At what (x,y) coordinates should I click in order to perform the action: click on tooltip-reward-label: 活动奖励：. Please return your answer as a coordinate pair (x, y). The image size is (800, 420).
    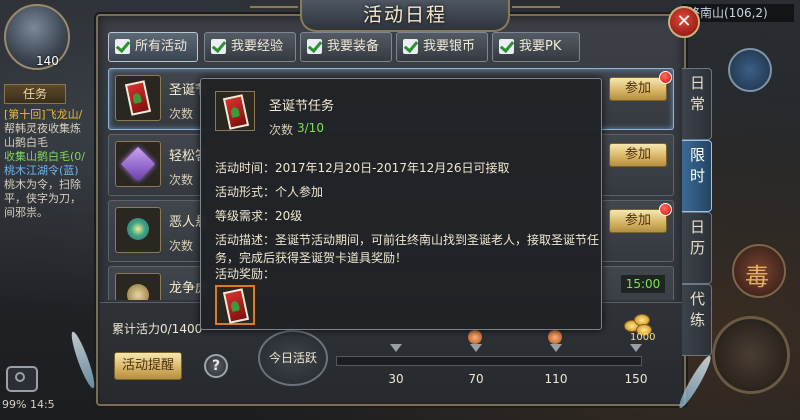
    Looking at the image, I should click on (245, 274).